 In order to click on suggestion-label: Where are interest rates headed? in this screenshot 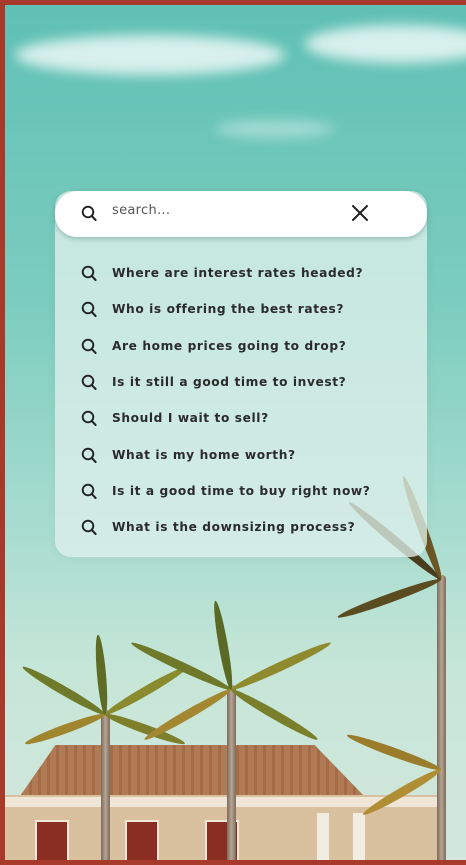, I will do `click(238, 273)`.